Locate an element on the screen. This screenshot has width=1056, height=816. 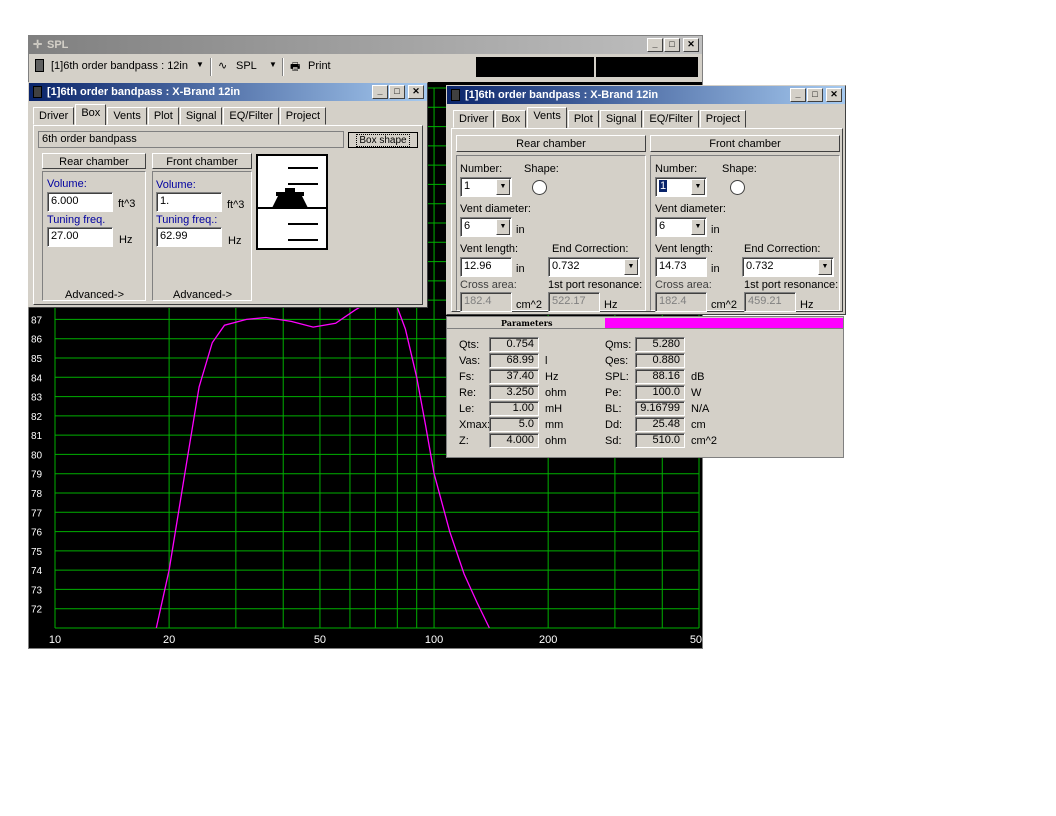
front-endcorr-select: 0.732 ▼ is located at coordinates (788, 267).